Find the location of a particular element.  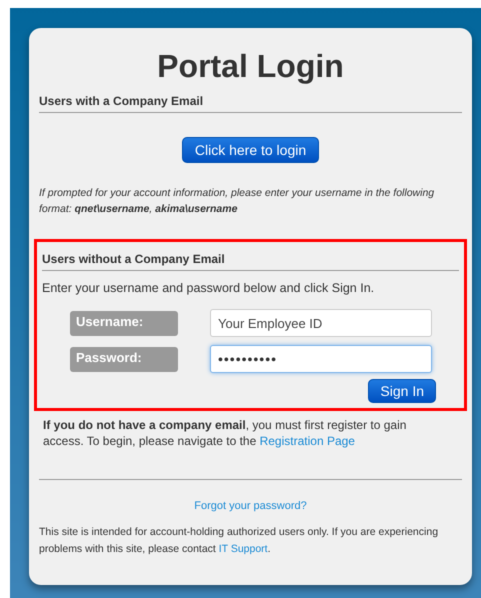

section-heading: Users with a Company Email is located at coordinates (250, 99).